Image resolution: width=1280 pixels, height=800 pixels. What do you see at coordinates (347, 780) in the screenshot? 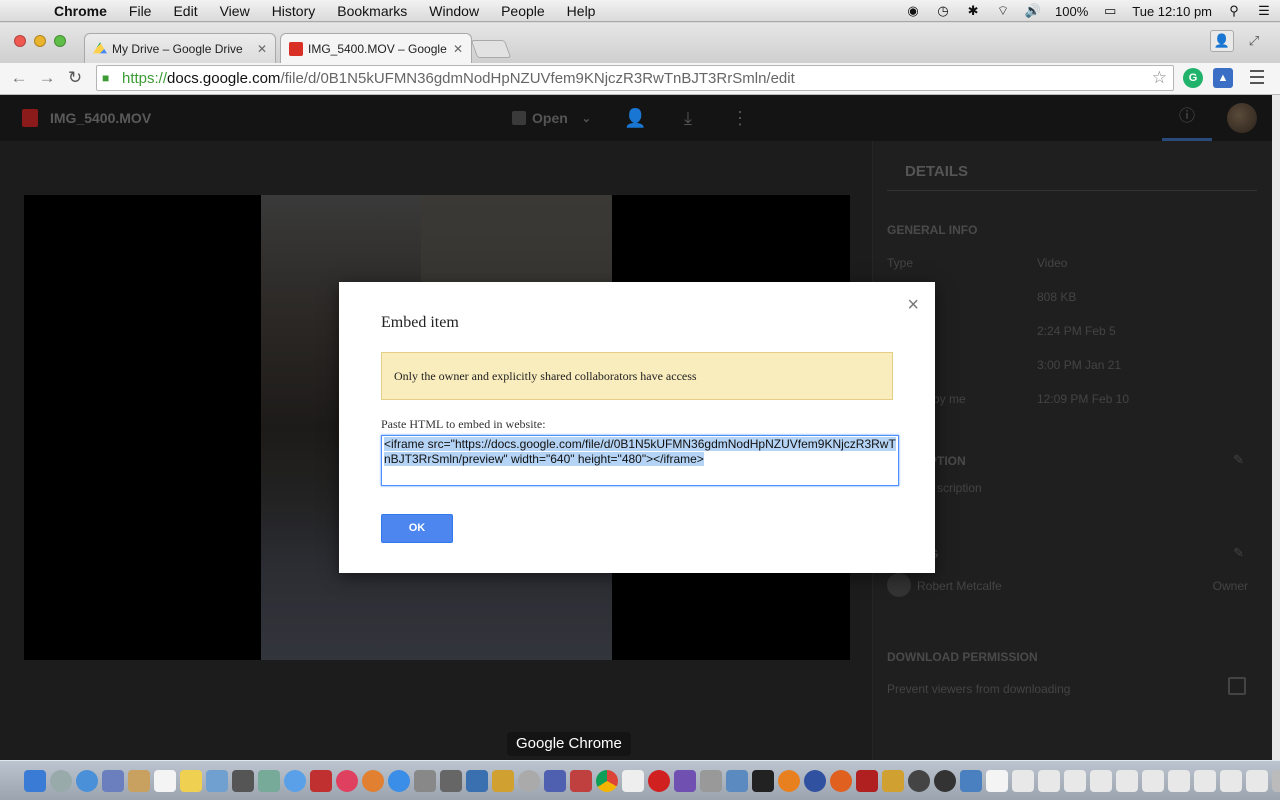
I see `itunes-icon` at bounding box center [347, 780].